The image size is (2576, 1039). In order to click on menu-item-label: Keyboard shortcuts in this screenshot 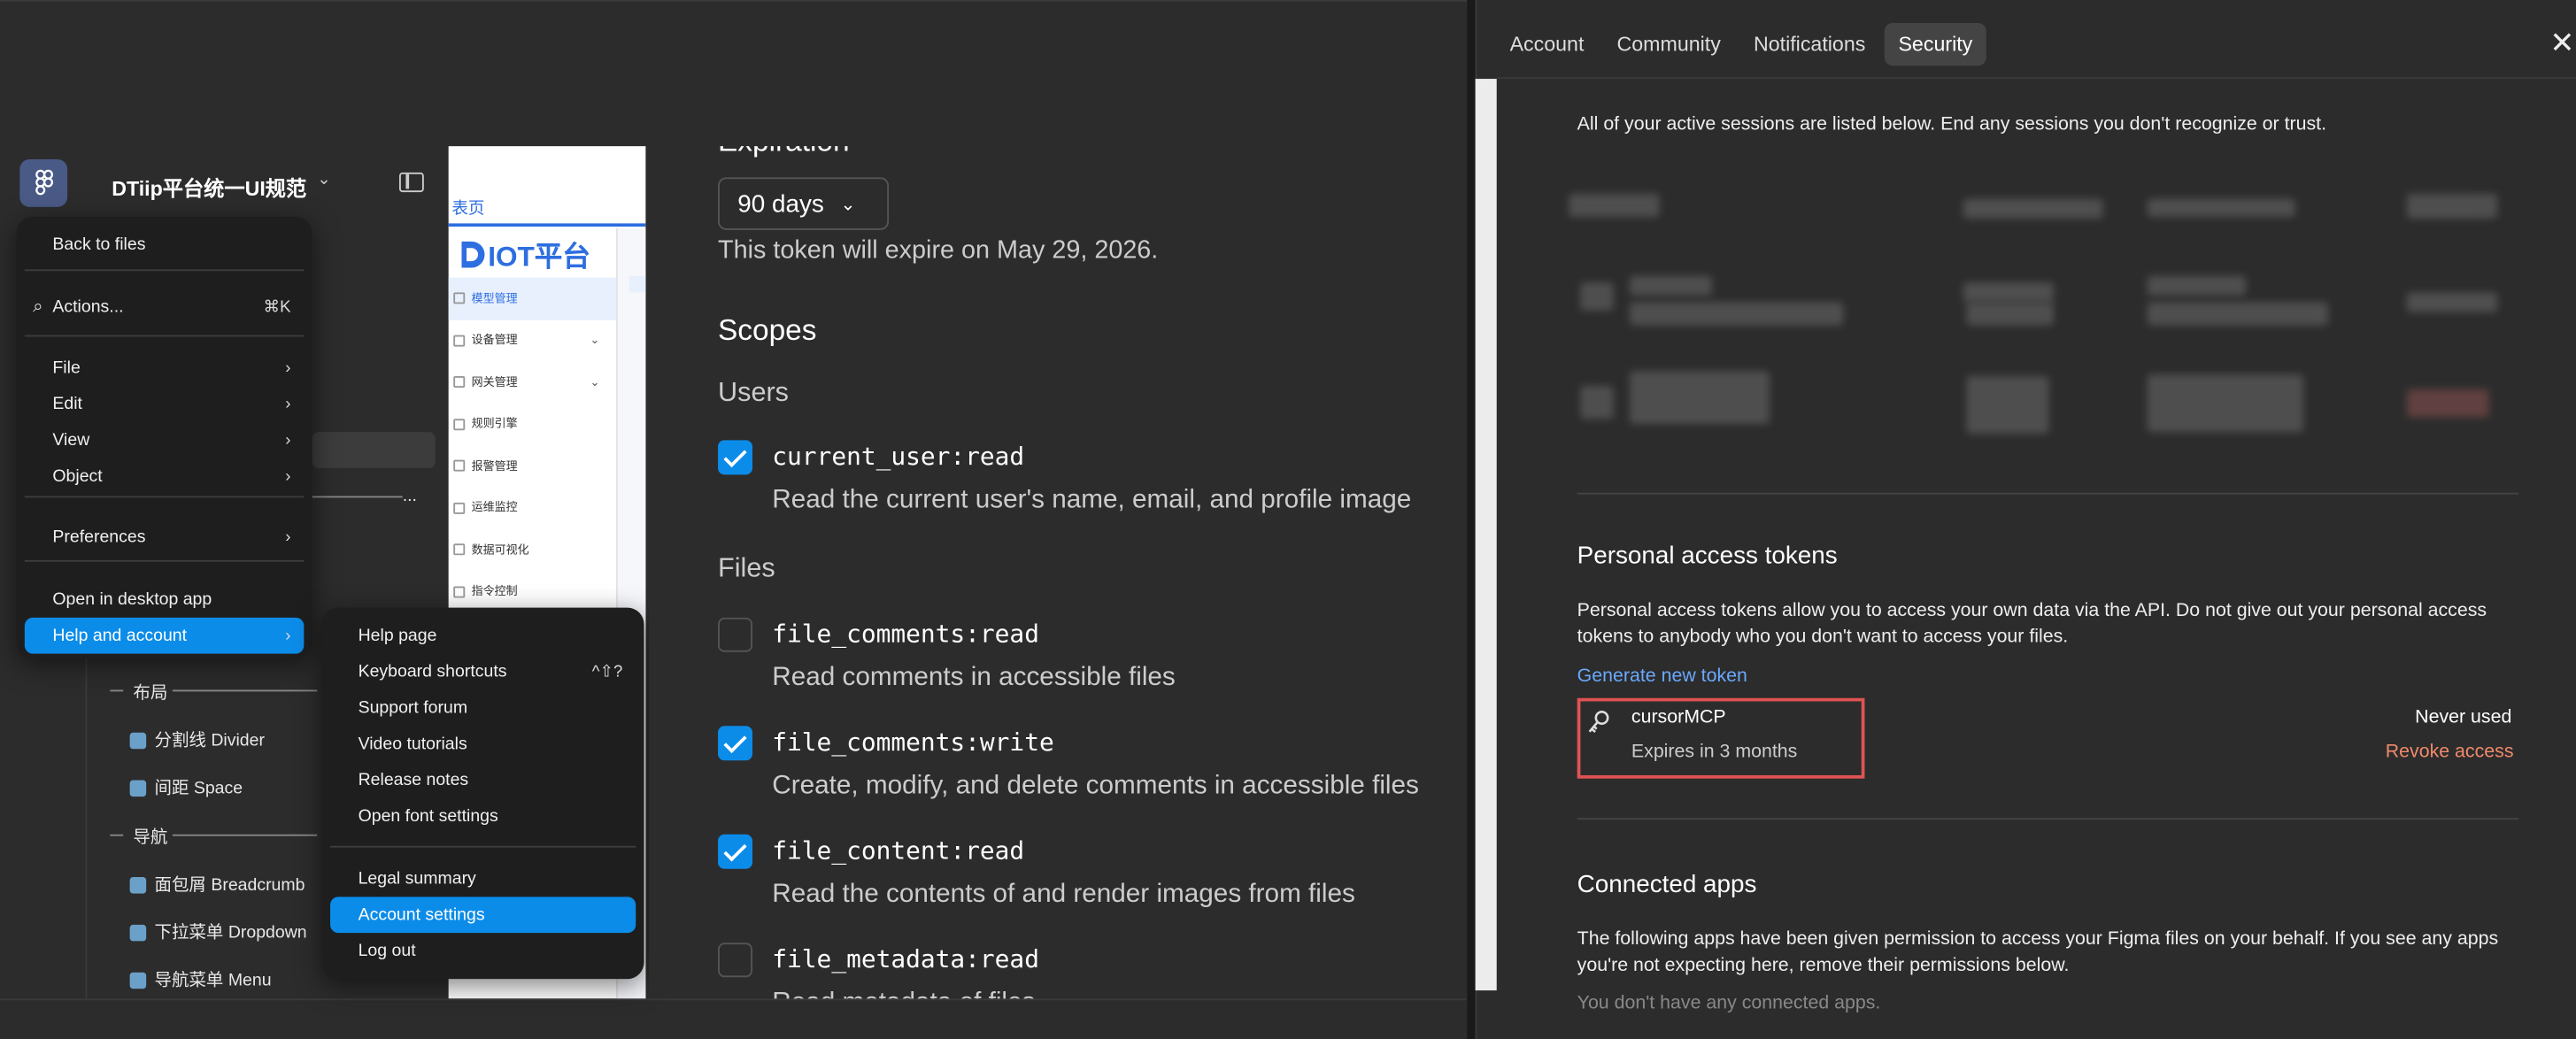, I will do `click(432, 671)`.